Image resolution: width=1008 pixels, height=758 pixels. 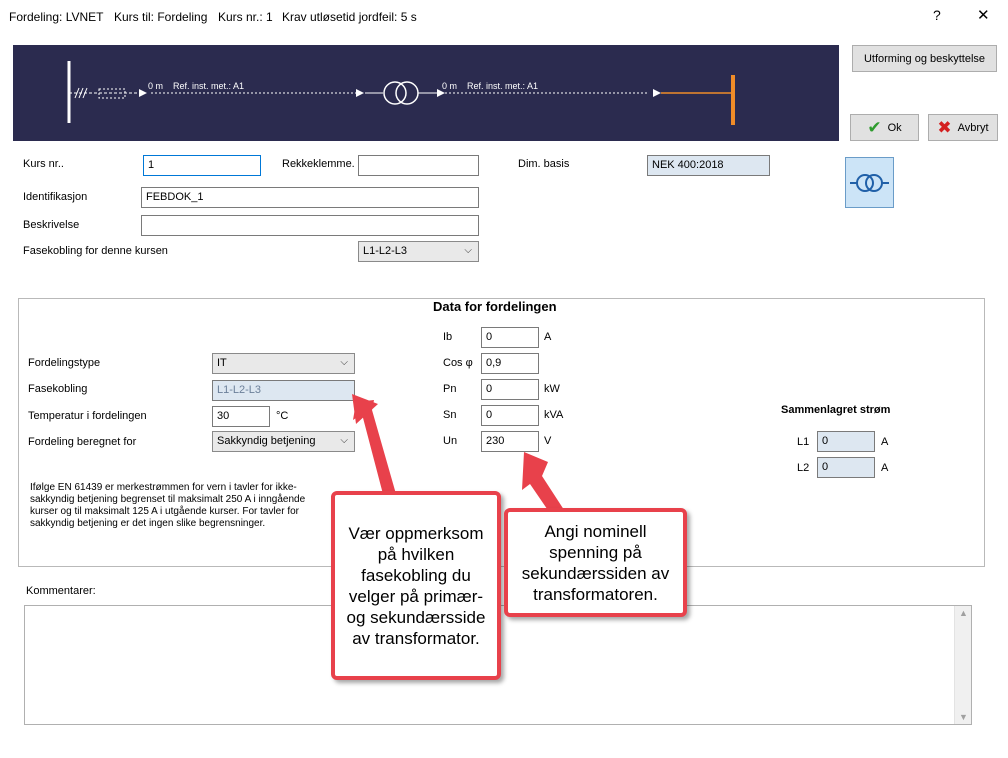 What do you see at coordinates (43, 164) in the screenshot?
I see `kurs-nr-label: Kurs nr..` at bounding box center [43, 164].